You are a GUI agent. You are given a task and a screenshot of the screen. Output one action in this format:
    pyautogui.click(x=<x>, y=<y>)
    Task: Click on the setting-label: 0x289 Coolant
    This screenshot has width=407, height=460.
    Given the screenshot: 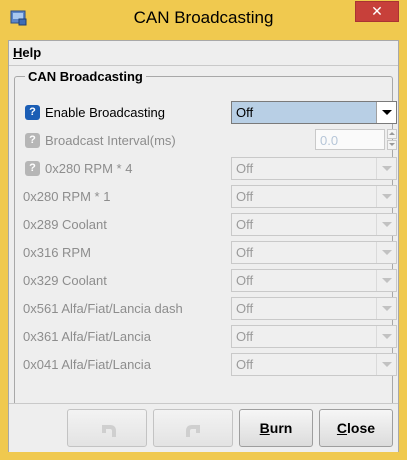 What is the action you would take?
    pyautogui.click(x=65, y=224)
    